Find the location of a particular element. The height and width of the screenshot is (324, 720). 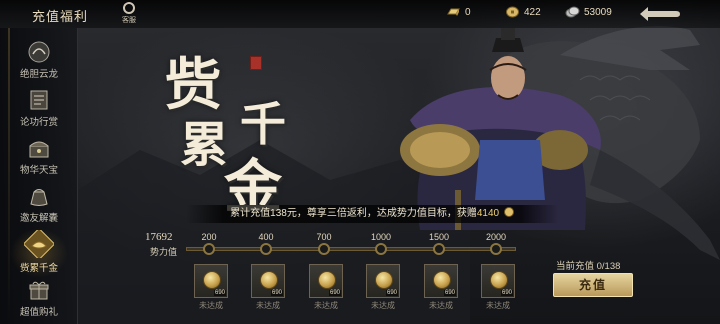

top-bar: 充值福利 客服 0 422 53009 is located at coordinates (360, 14).